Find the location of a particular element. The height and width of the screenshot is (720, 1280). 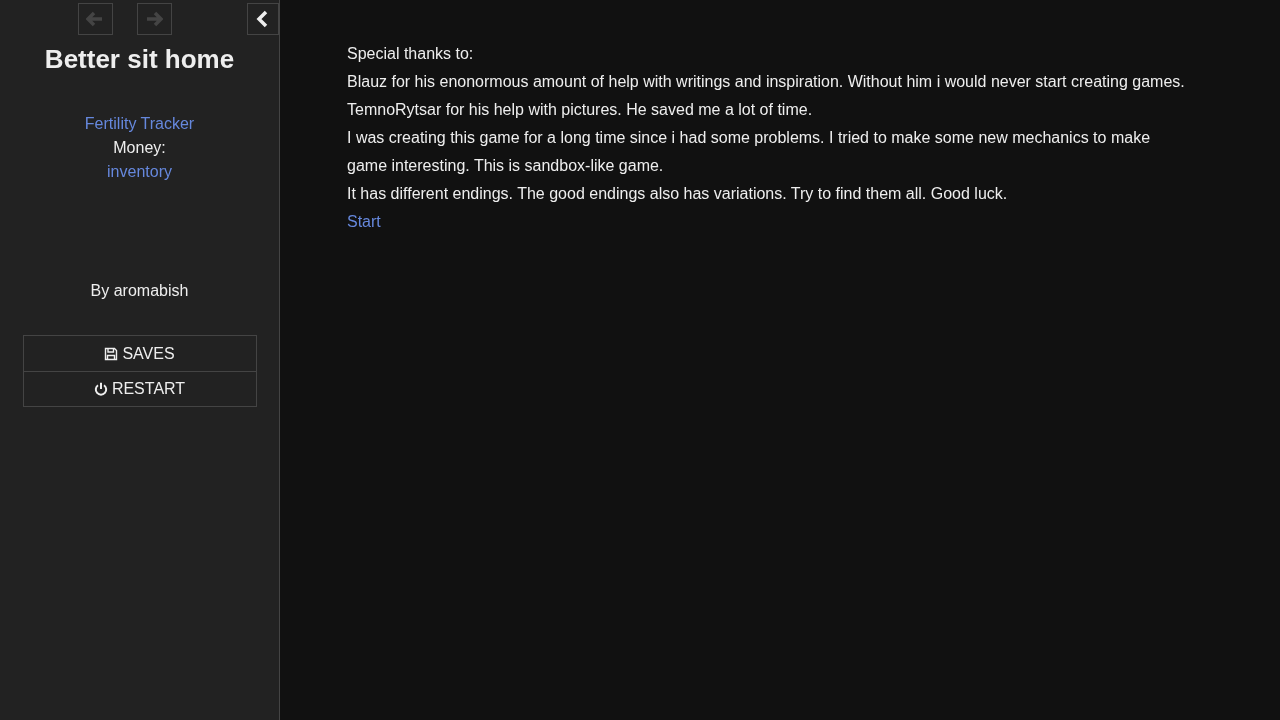

saves-button: SAVES is located at coordinates (139, 353).